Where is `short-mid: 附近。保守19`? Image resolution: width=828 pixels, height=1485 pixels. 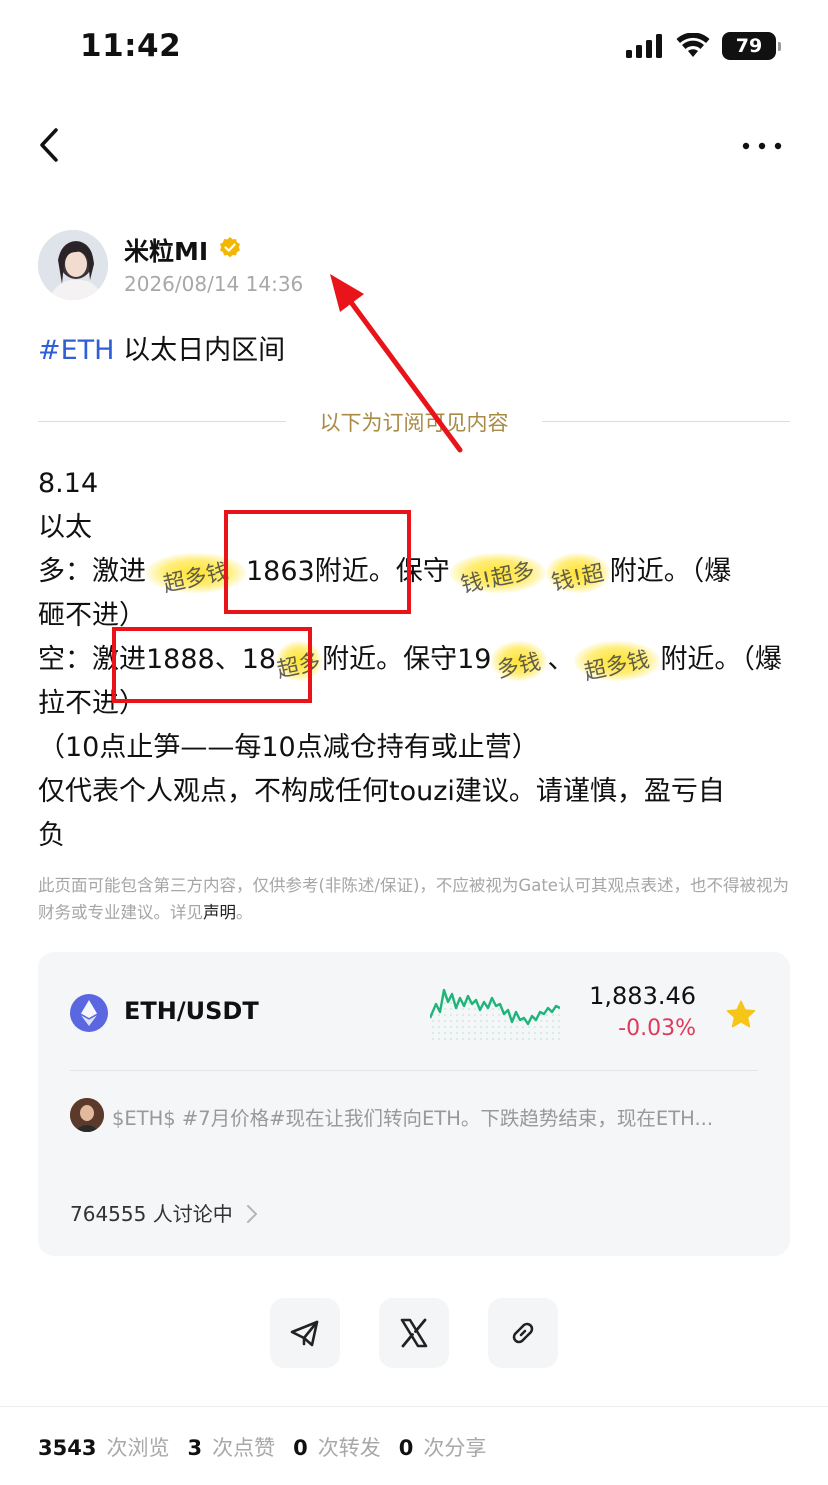 short-mid: 附近。保守19 is located at coordinates (407, 659).